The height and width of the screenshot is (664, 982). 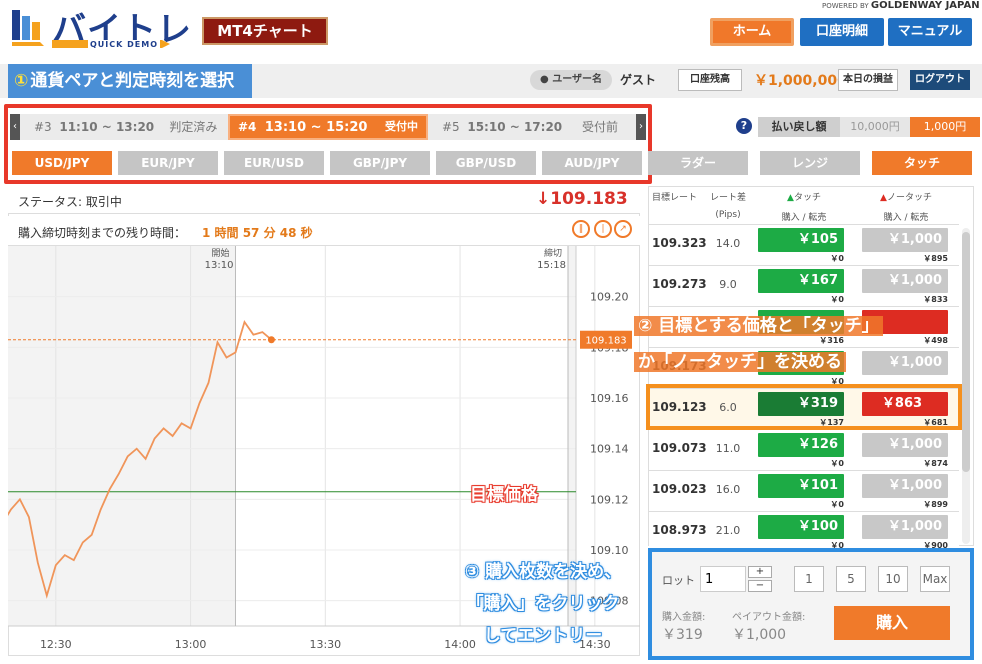 What do you see at coordinates (800, 81) in the screenshot?
I see `balance-value: ￥1,000,000` at bounding box center [800, 81].